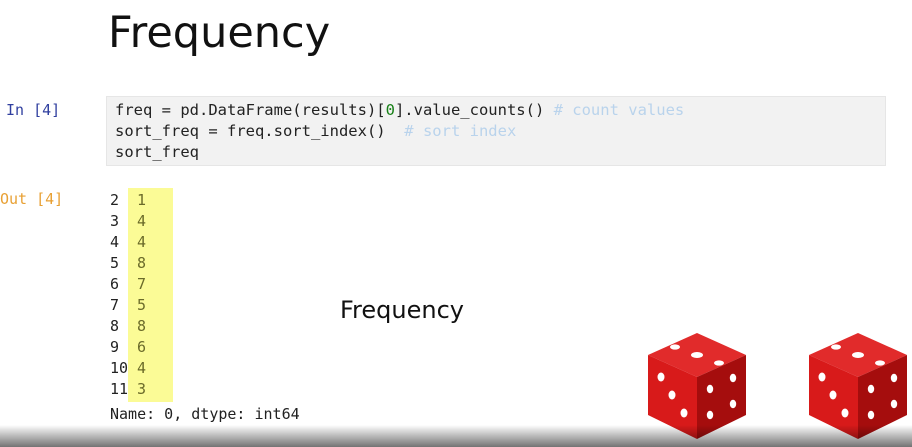  What do you see at coordinates (119, 368) in the screenshot?
I see `row-index: 10` at bounding box center [119, 368].